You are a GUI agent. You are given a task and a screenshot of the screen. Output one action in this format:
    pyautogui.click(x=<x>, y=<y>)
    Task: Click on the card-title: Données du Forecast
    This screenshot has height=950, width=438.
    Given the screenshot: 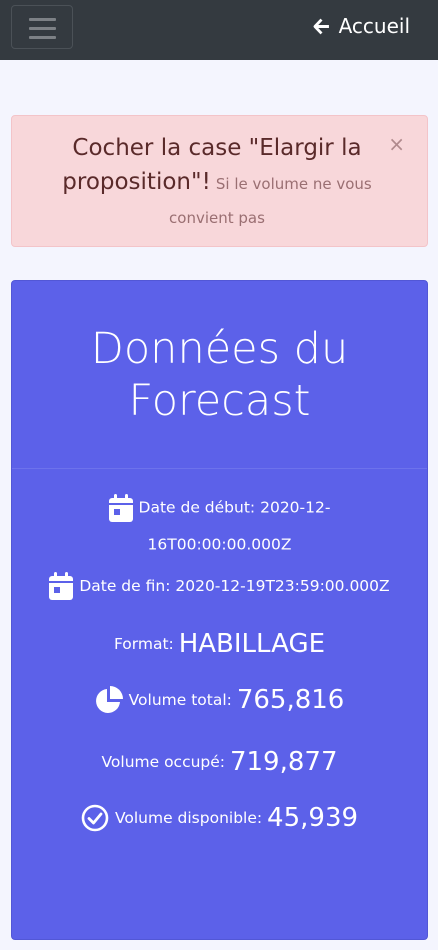 What is the action you would take?
    pyautogui.click(x=219, y=374)
    